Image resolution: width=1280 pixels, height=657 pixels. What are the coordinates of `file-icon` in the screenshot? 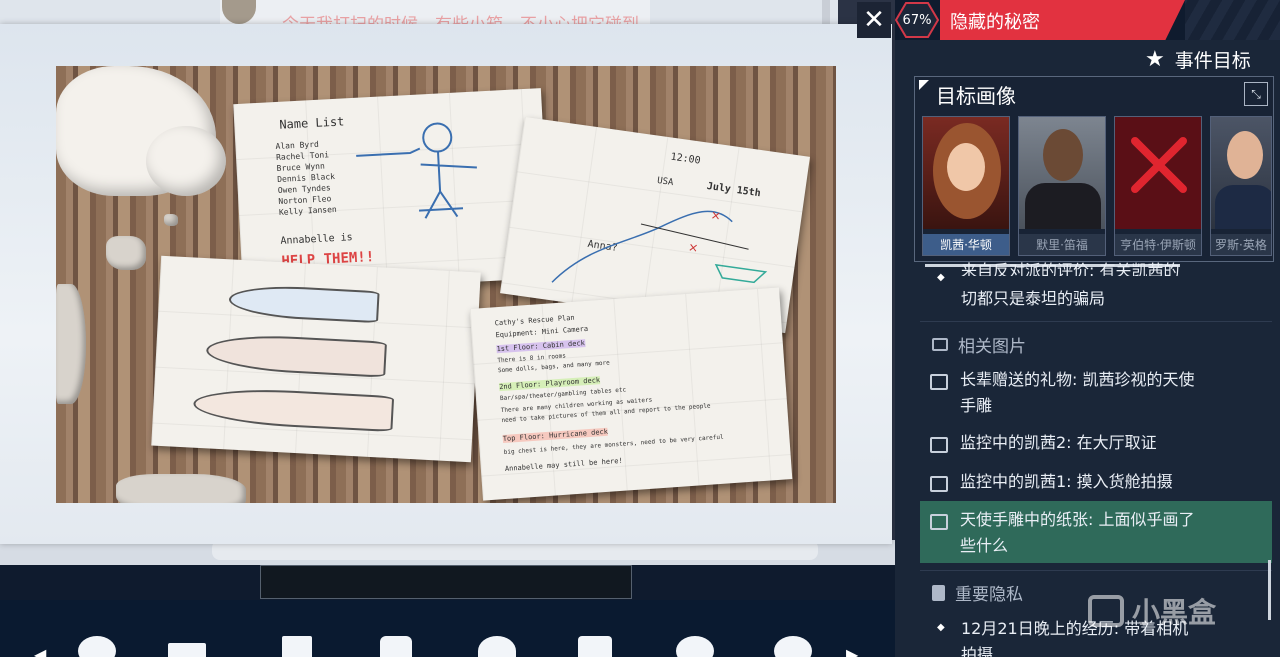 It's located at (297, 646).